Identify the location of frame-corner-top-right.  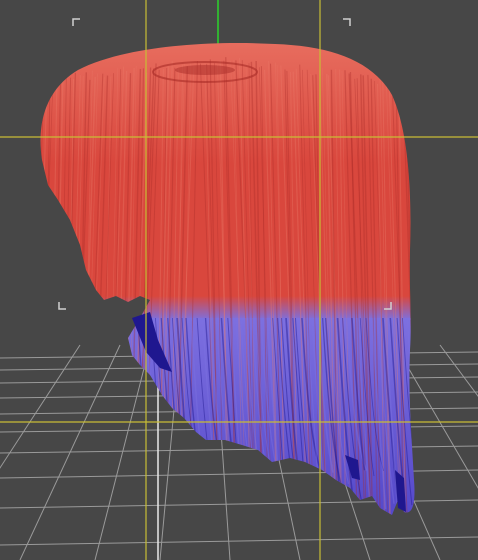
(347, 22).